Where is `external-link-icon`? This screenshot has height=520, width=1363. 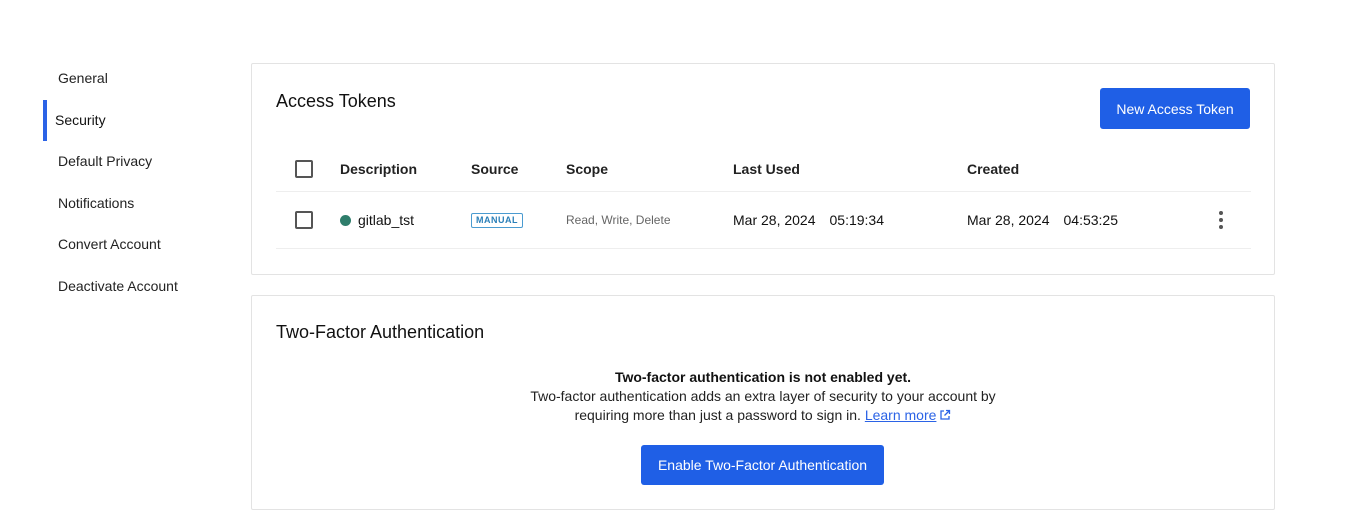 external-link-icon is located at coordinates (945, 416).